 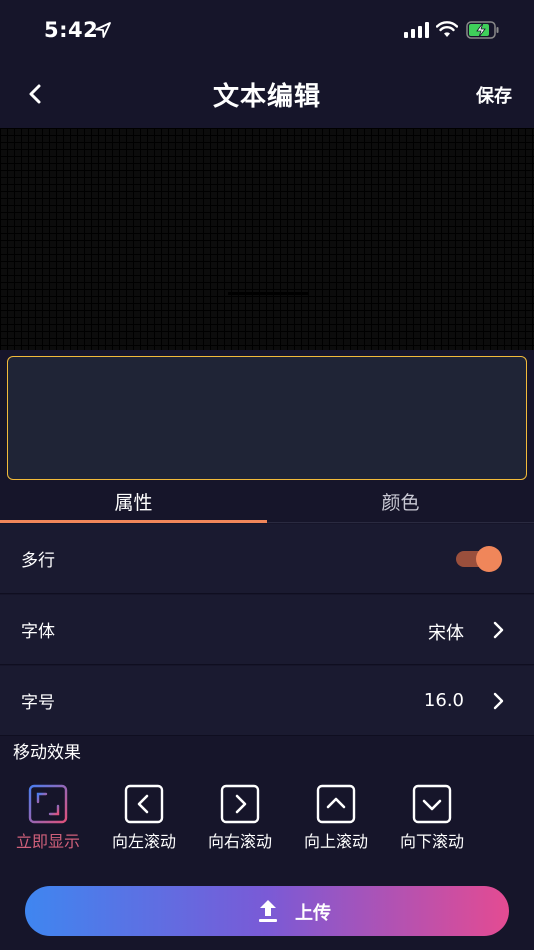 What do you see at coordinates (447, 29) in the screenshot?
I see `wifi-icon` at bounding box center [447, 29].